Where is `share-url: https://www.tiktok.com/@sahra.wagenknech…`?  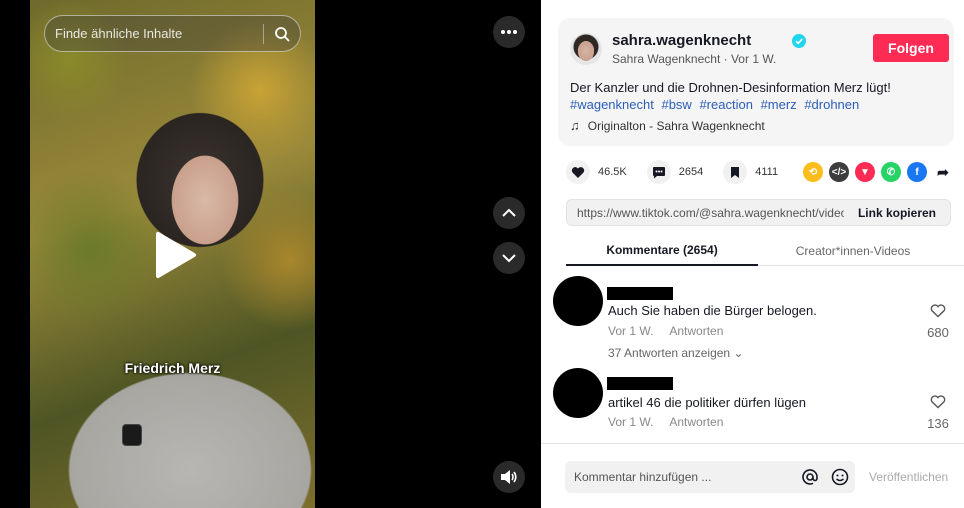 share-url: https://www.tiktok.com/@sahra.wagenknech… is located at coordinates (705, 213).